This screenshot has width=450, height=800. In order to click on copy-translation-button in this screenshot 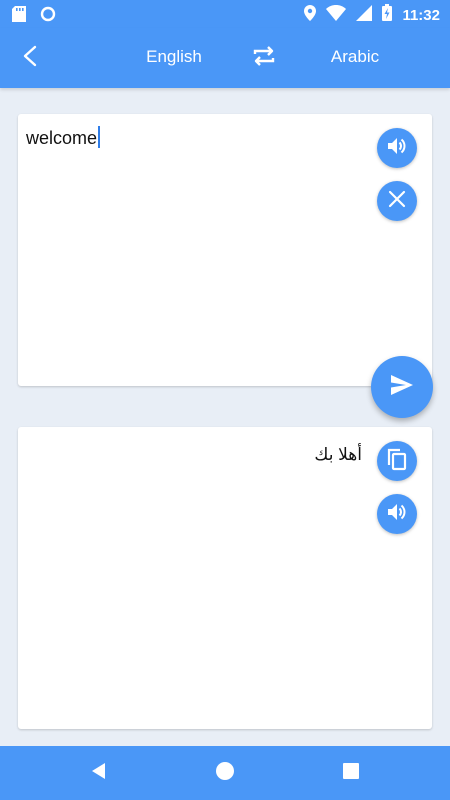, I will do `click(397, 461)`.